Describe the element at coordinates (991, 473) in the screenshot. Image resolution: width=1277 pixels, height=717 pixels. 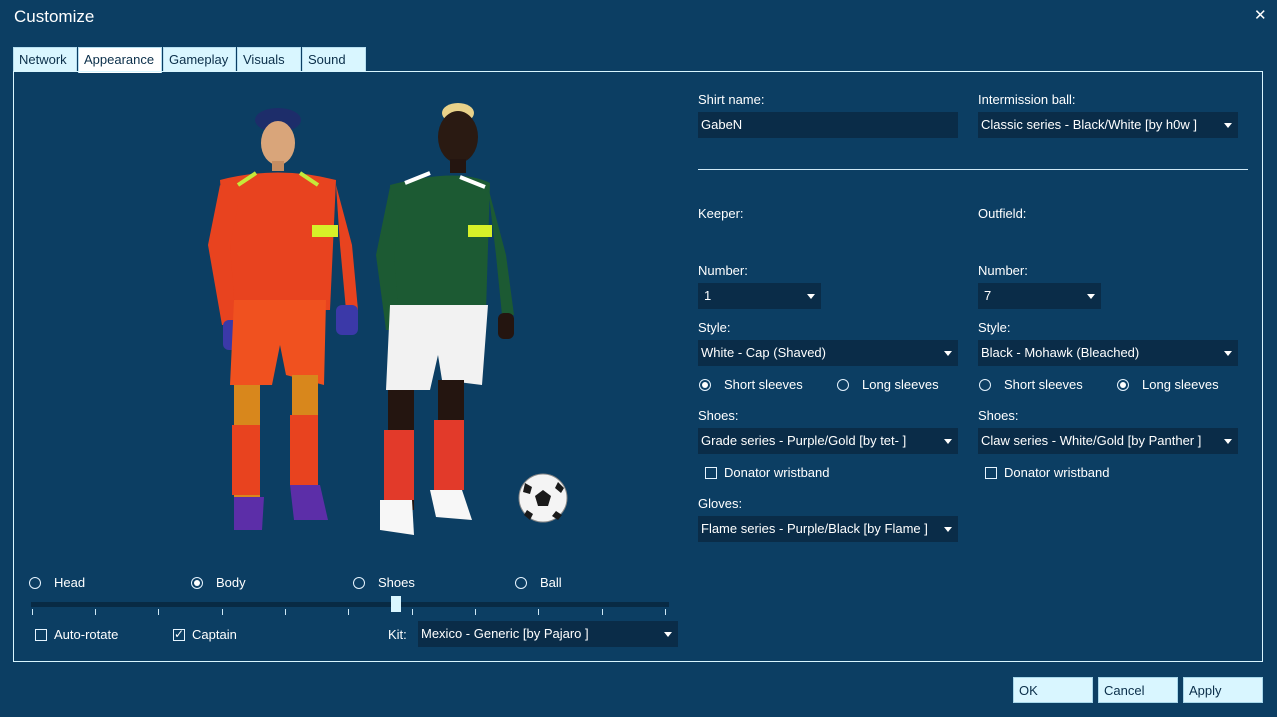
I see `outfield-wristband-checkbox` at that location.